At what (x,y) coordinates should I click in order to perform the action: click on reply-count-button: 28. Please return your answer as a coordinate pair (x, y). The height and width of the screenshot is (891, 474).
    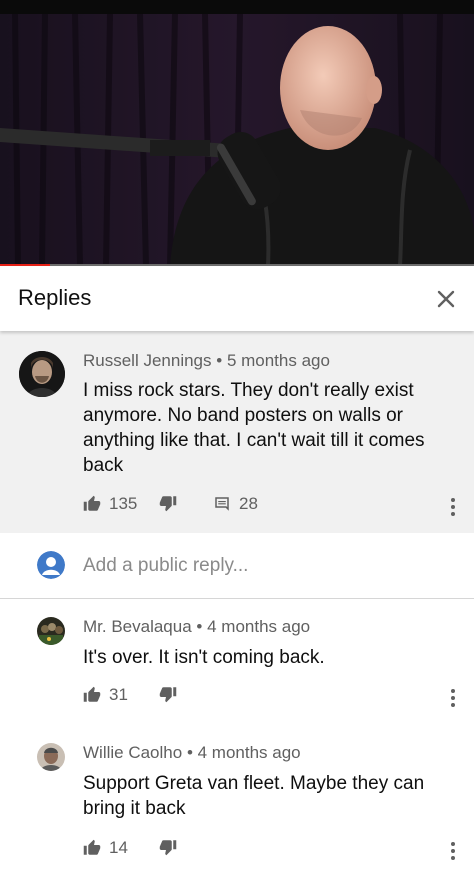
    Looking at the image, I should click on (235, 504).